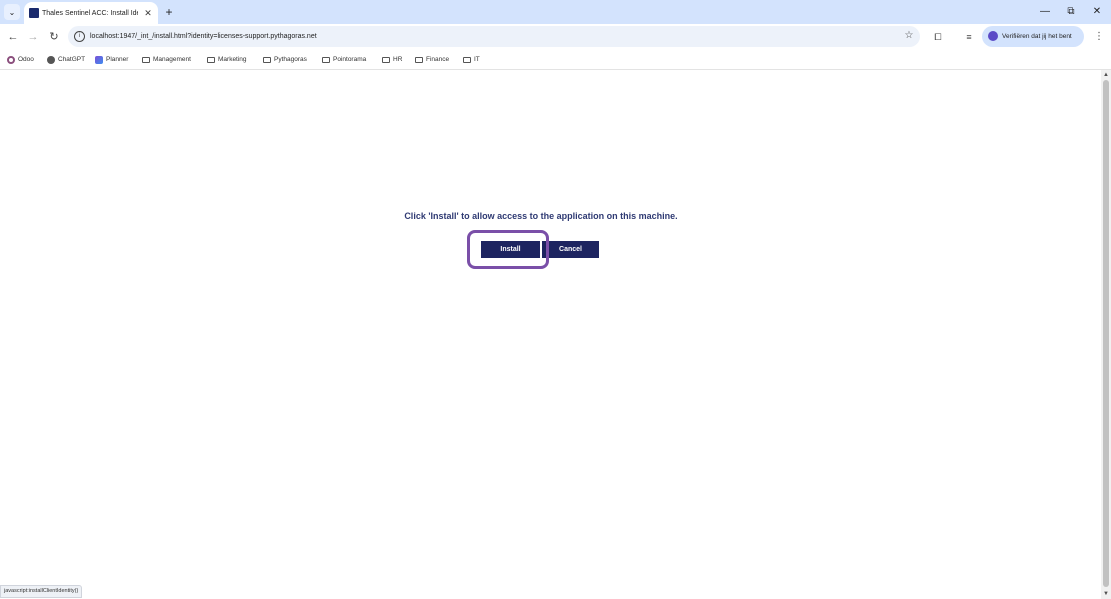  I want to click on page-scrollbar: ▲ ▼, so click(1106, 334).